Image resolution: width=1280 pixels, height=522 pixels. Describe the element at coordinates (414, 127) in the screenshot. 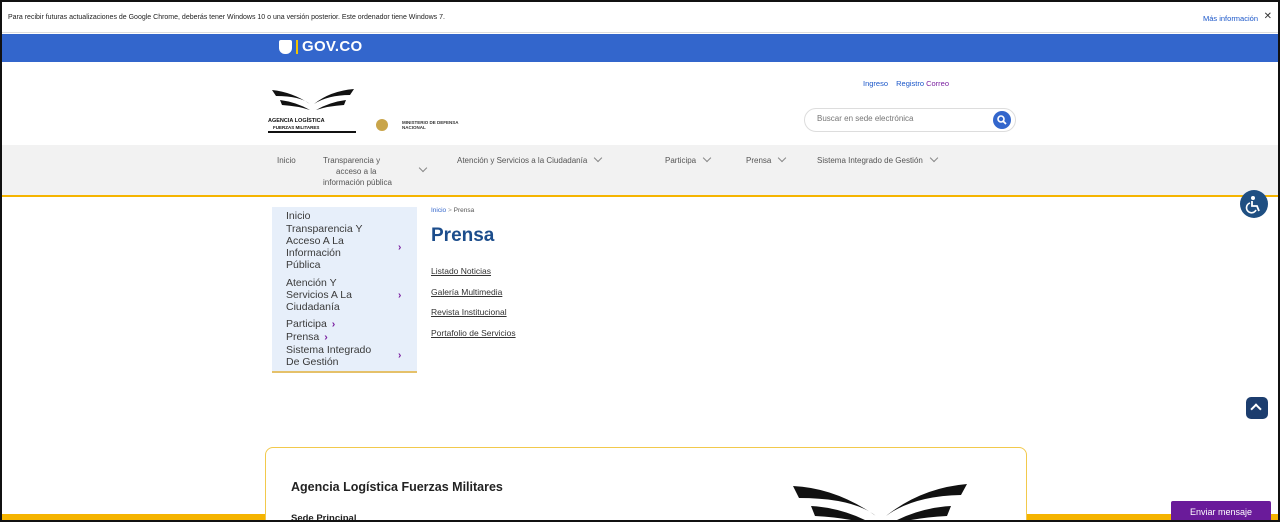

I see `ministry-name-line2: NACIONAL` at that location.